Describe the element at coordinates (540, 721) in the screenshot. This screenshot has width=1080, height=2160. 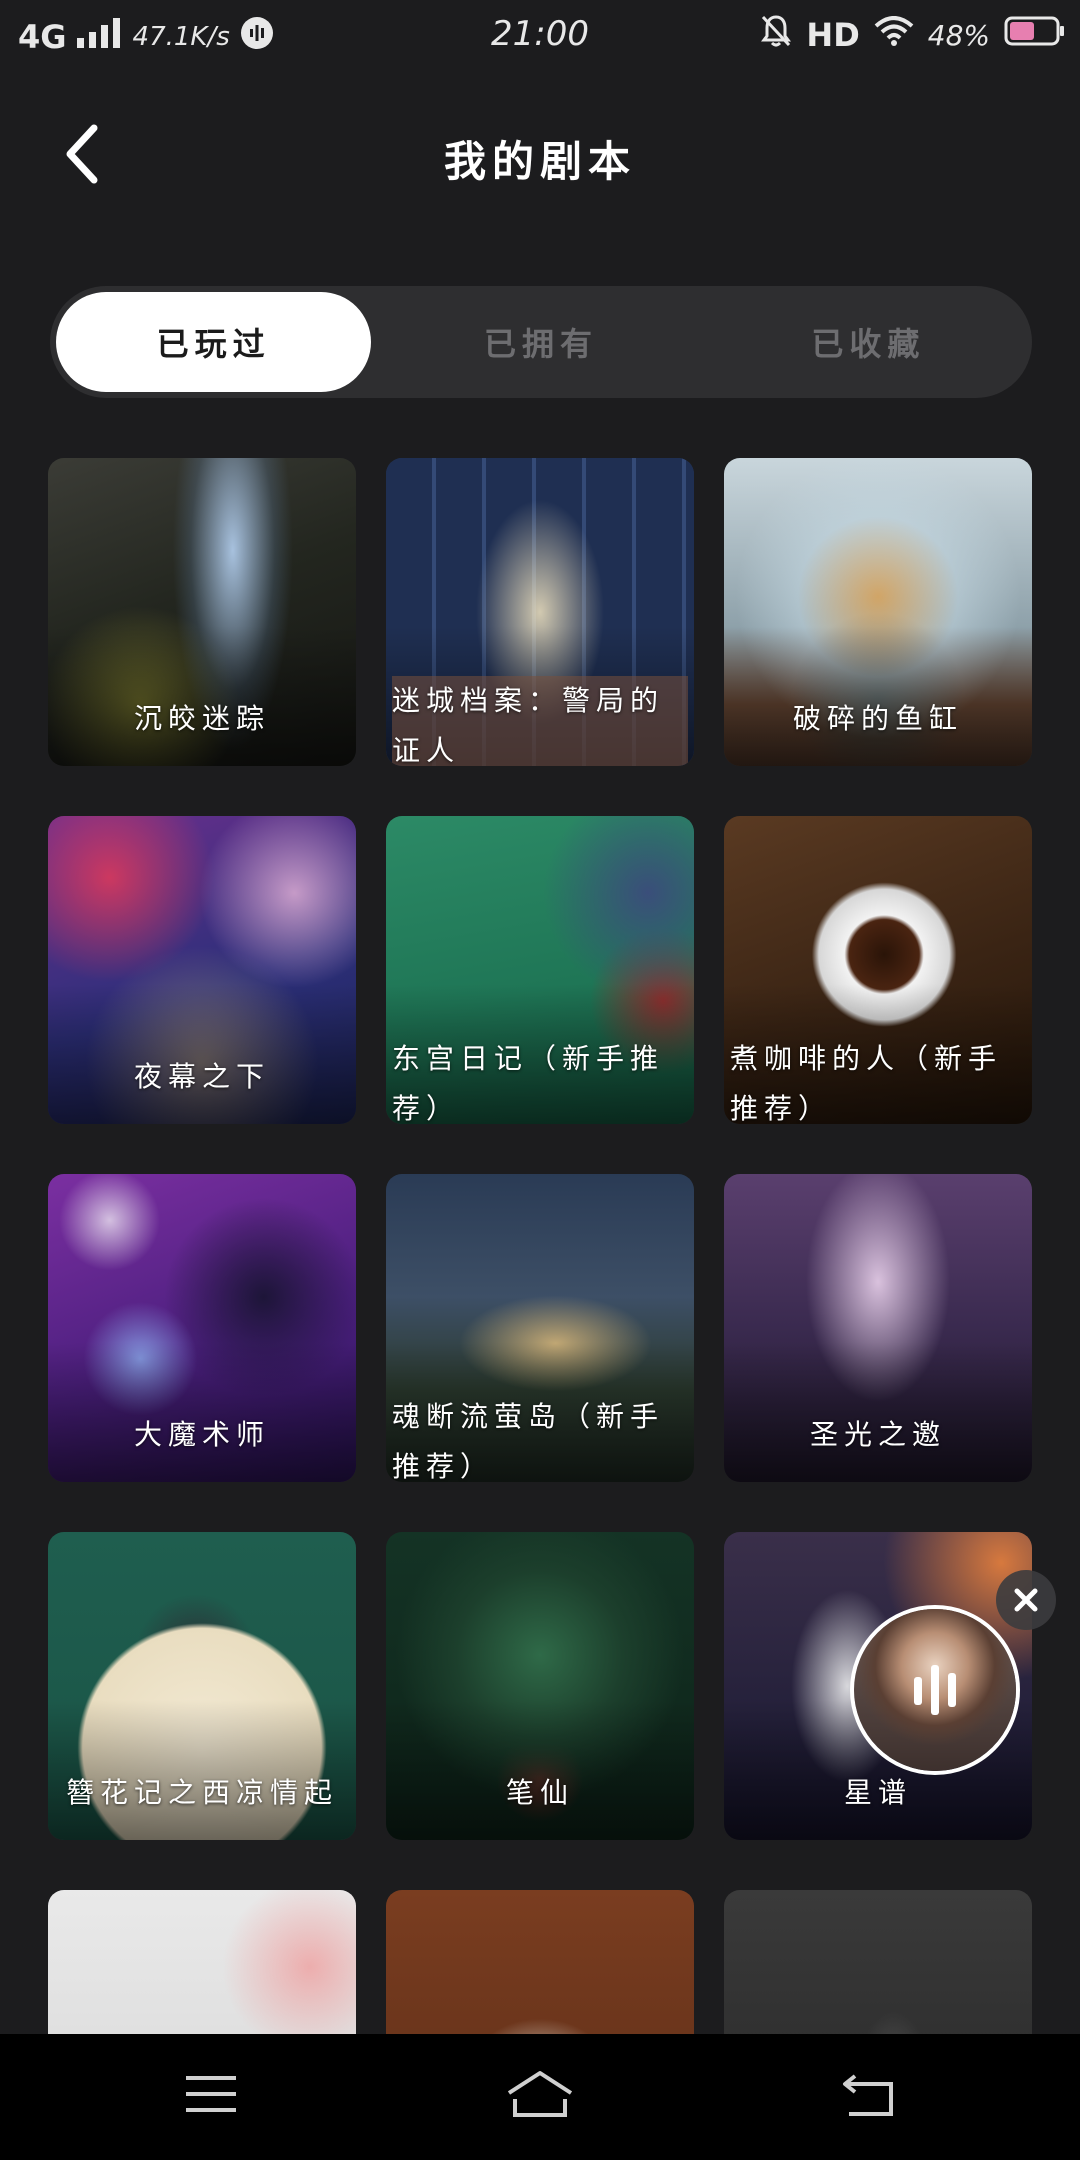
I see `script-title: 迷城档案：警局的证人` at that location.